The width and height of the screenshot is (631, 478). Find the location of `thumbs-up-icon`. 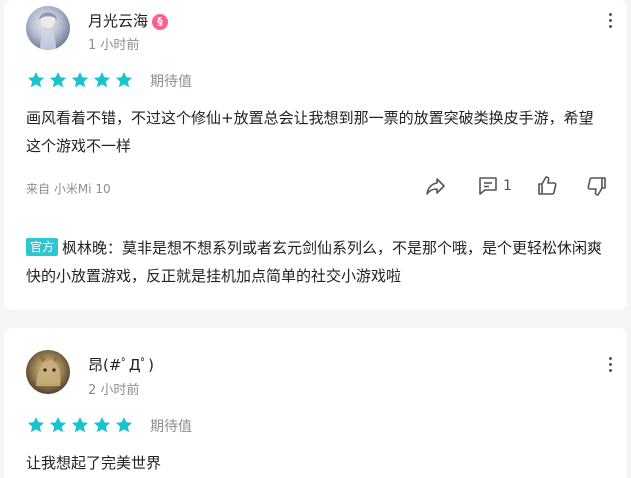

thumbs-up-icon is located at coordinates (547, 185).